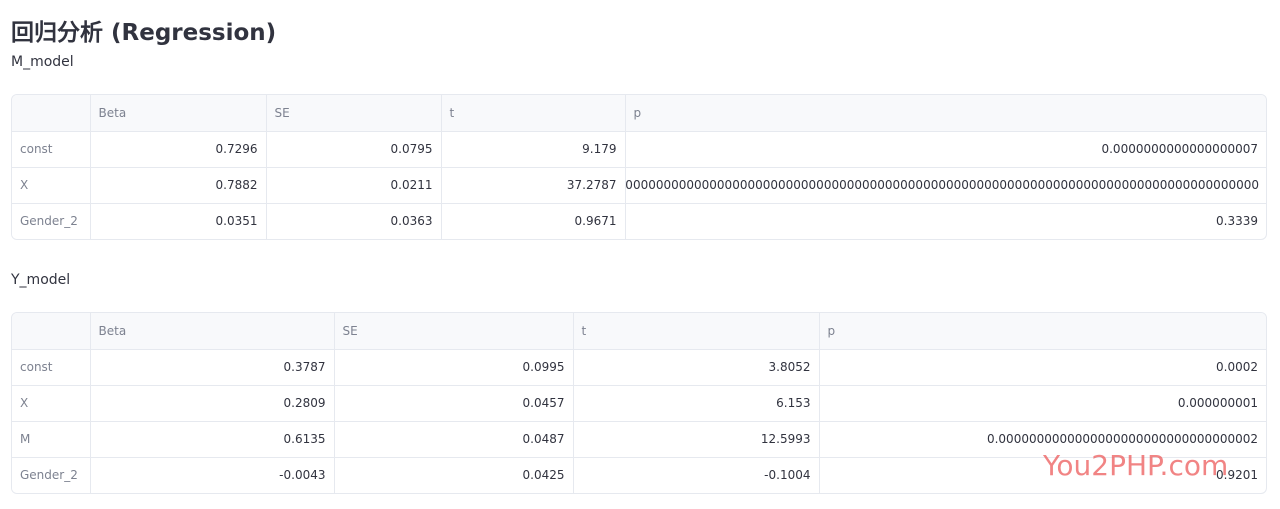 The width and height of the screenshot is (1280, 509). I want to click on cell-beta: 0.0351, so click(178, 221).